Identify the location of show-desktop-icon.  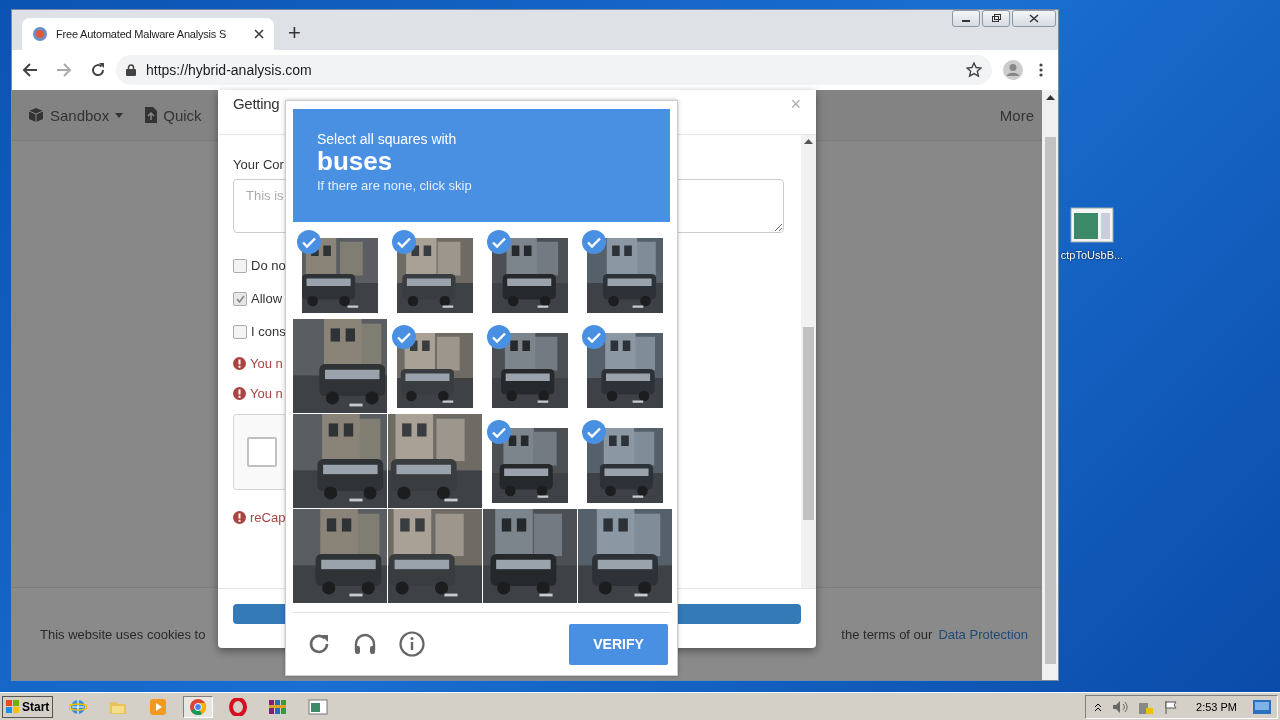
(1262, 706).